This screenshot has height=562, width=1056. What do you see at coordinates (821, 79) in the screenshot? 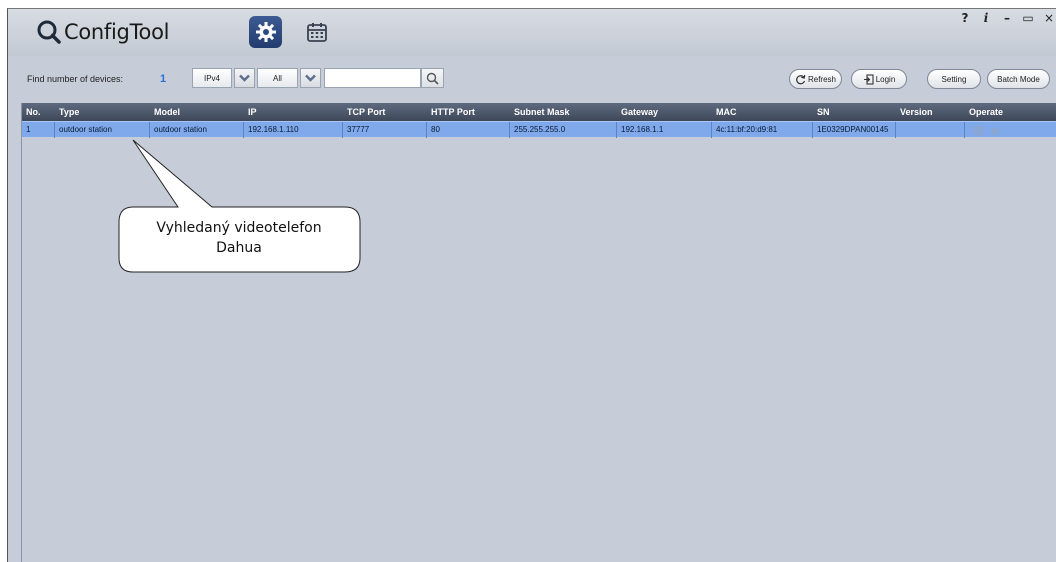
I see `refresh-label: Refresh` at bounding box center [821, 79].